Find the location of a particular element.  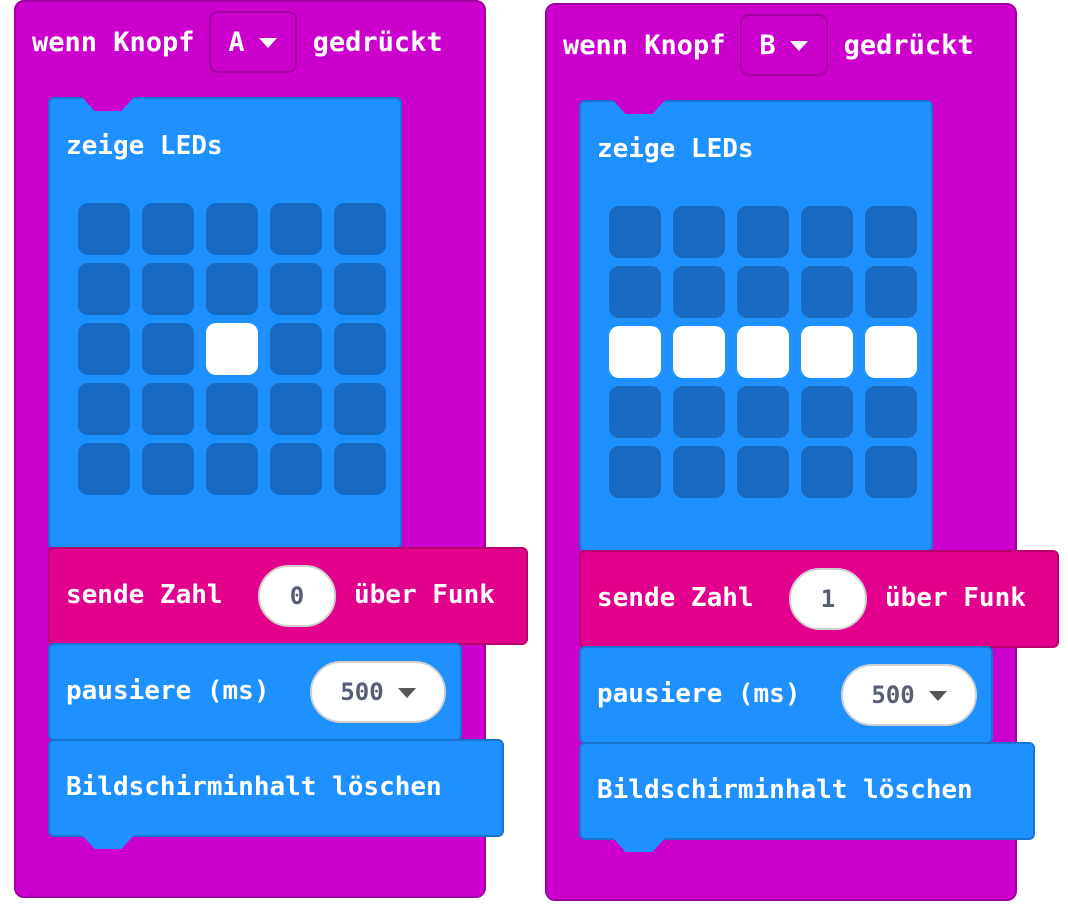

radio-send-number-block: sende Zahl 1 über Funk is located at coordinates (819, 605).